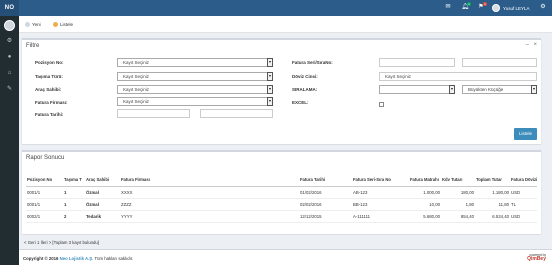 This screenshot has height=265, width=552. What do you see at coordinates (305, 89) in the screenshot?
I see `siralama-label: SIRALAMA:` at bounding box center [305, 89].